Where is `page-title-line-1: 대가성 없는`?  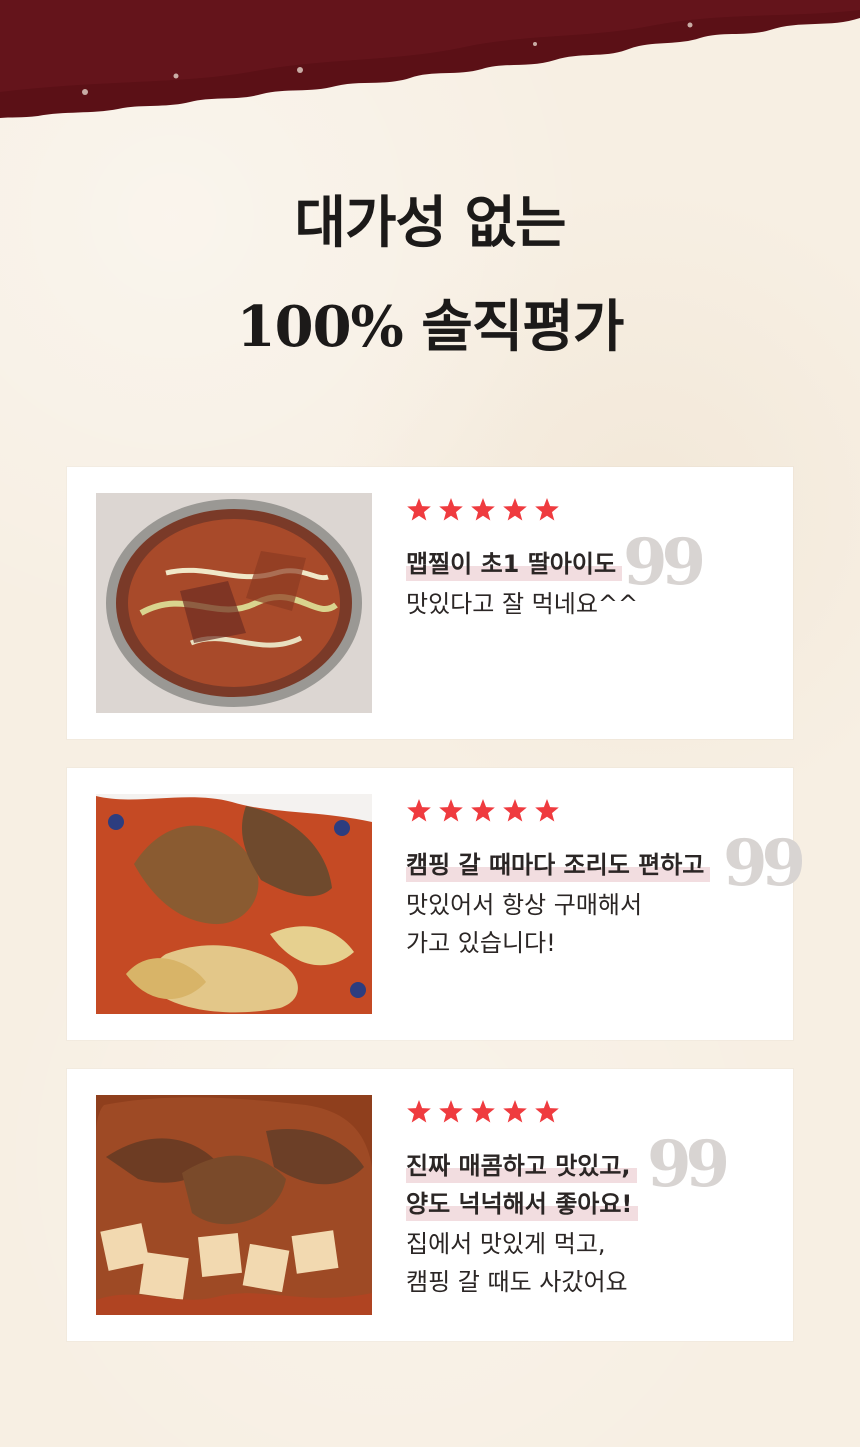
page-title-line-1: 대가성 없는 is located at coordinates (430, 223).